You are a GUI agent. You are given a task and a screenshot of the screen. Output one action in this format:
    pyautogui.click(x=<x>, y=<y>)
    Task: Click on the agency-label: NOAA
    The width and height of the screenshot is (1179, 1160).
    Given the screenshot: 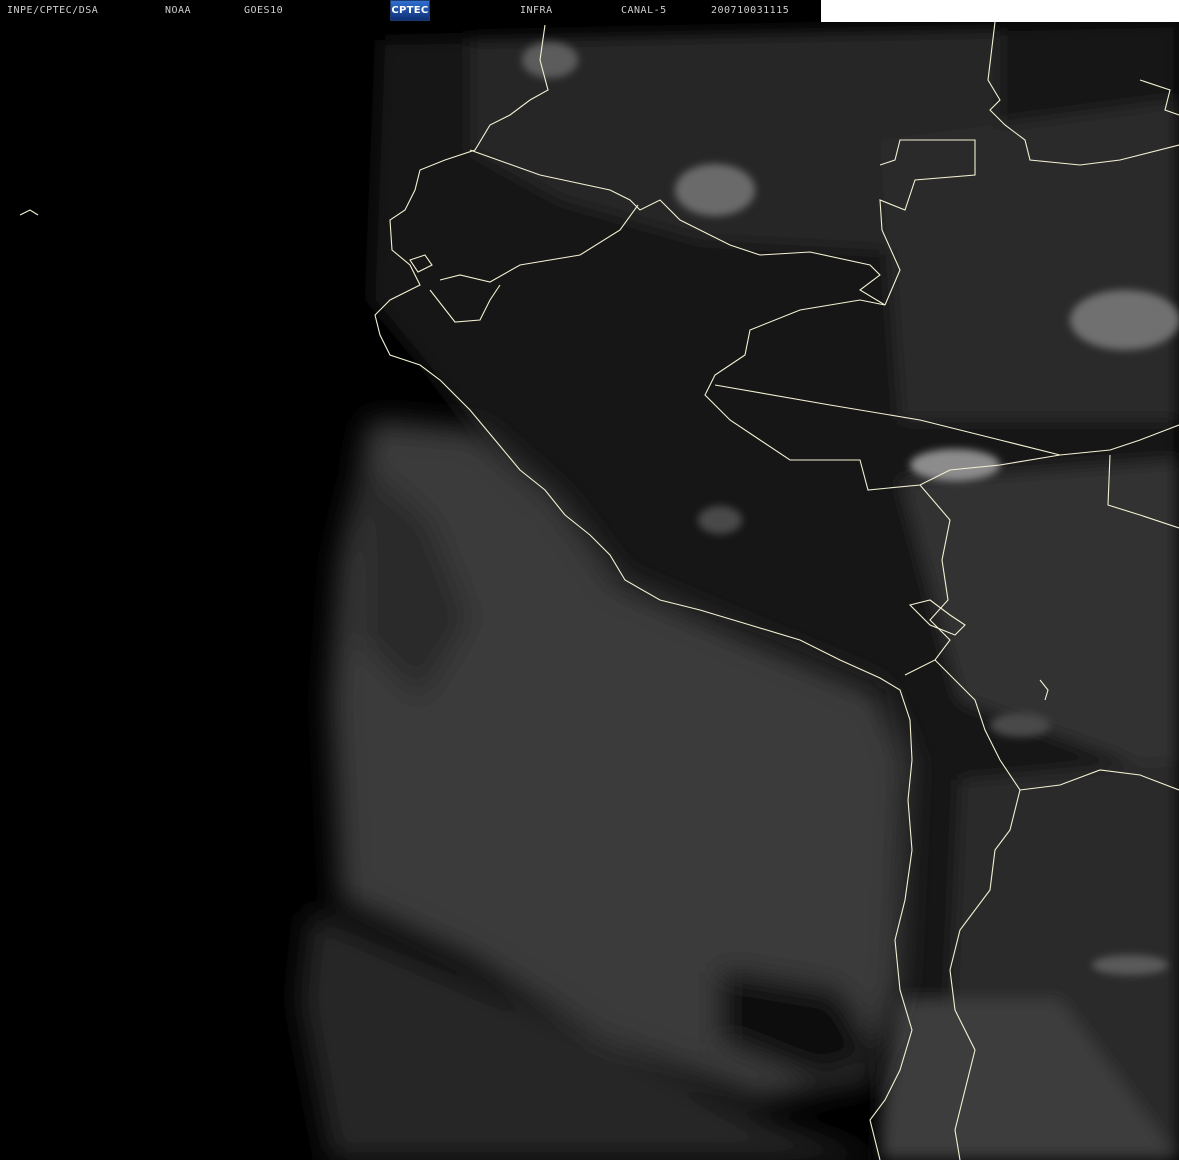 What is the action you would take?
    pyautogui.click(x=178, y=10)
    